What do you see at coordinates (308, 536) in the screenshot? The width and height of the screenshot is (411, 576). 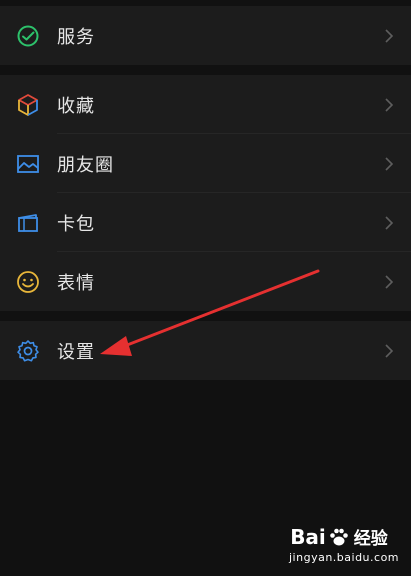 I see `watermark-brand: Bai` at bounding box center [308, 536].